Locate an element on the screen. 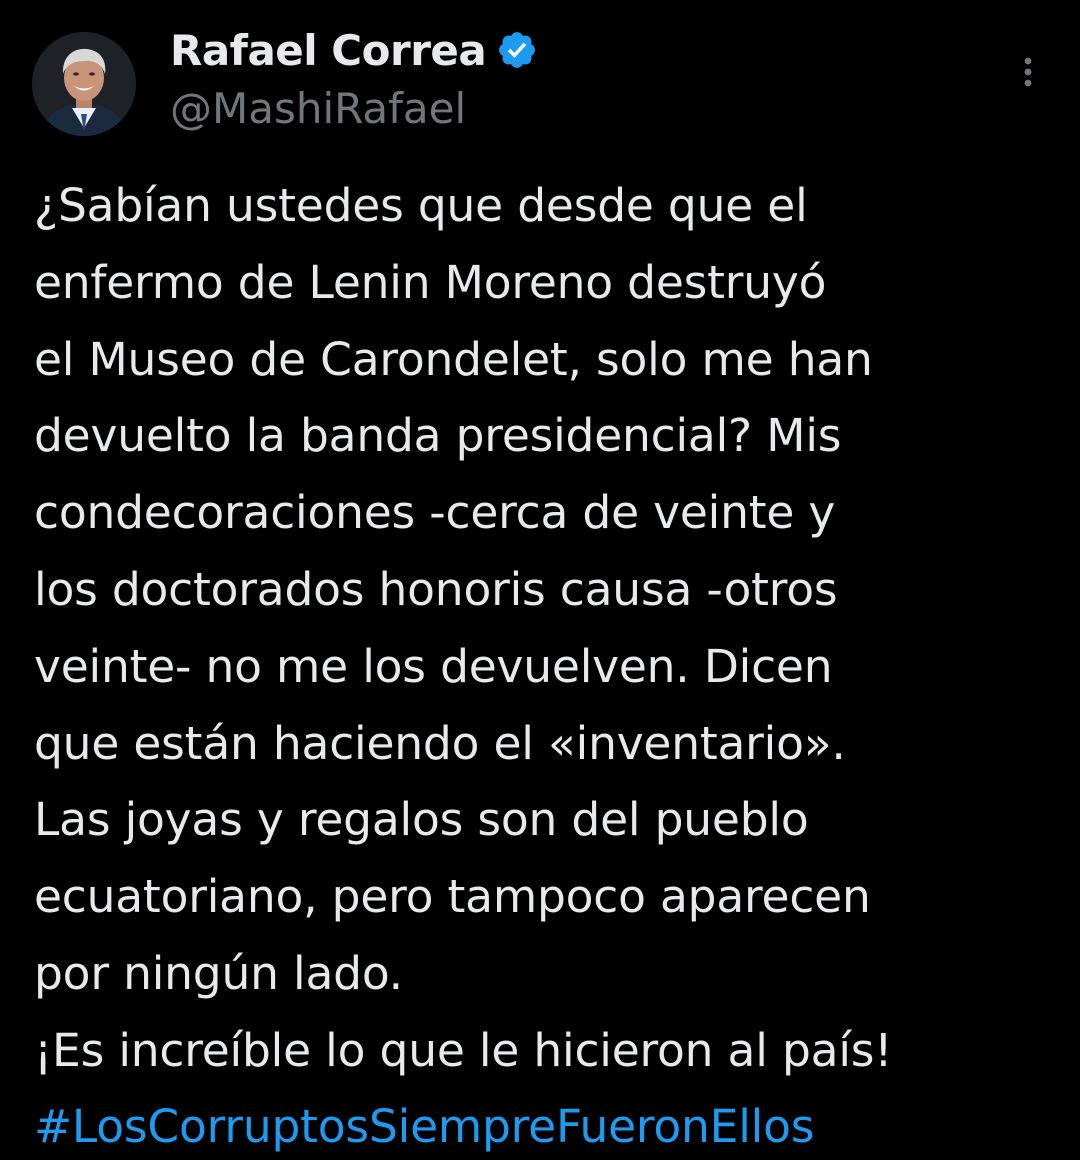 This screenshot has width=1080, height=1160. more-options-icon is located at coordinates (1028, 72).